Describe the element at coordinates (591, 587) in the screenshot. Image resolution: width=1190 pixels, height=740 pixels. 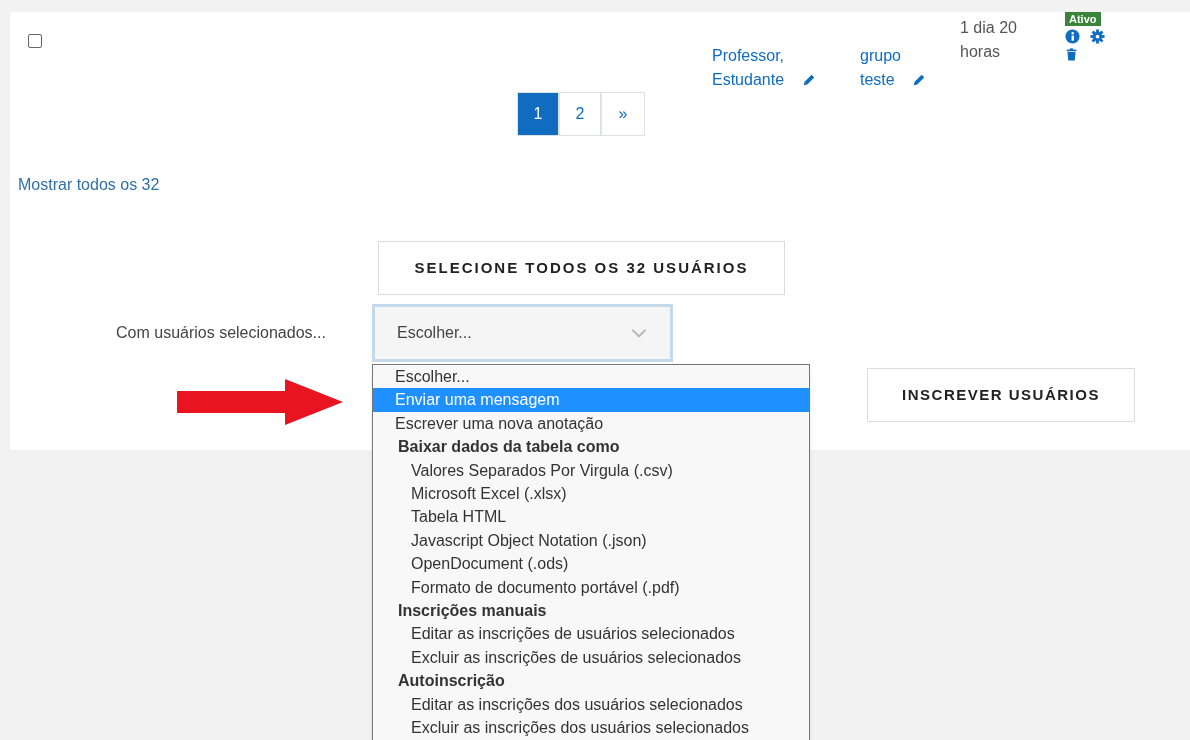
I see `dropdown-option: Formato de documento portável (.pdf)` at that location.